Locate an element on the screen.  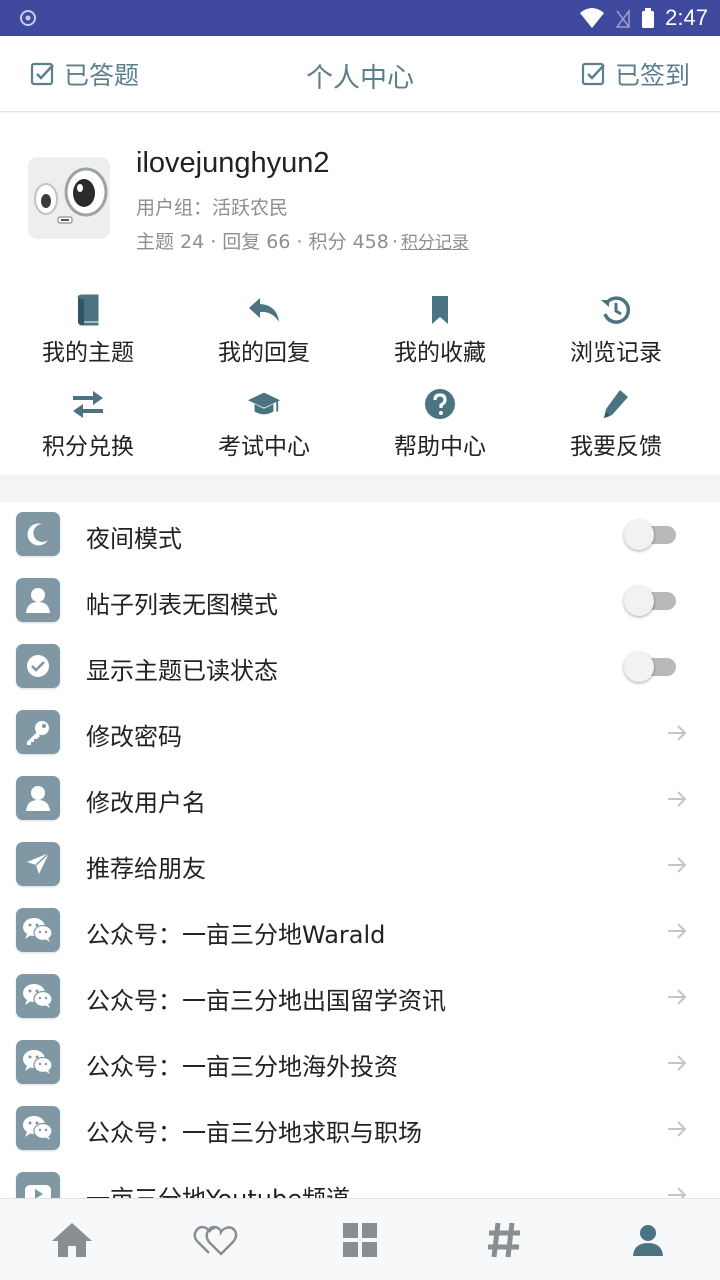
nav-topics is located at coordinates (504, 1239).